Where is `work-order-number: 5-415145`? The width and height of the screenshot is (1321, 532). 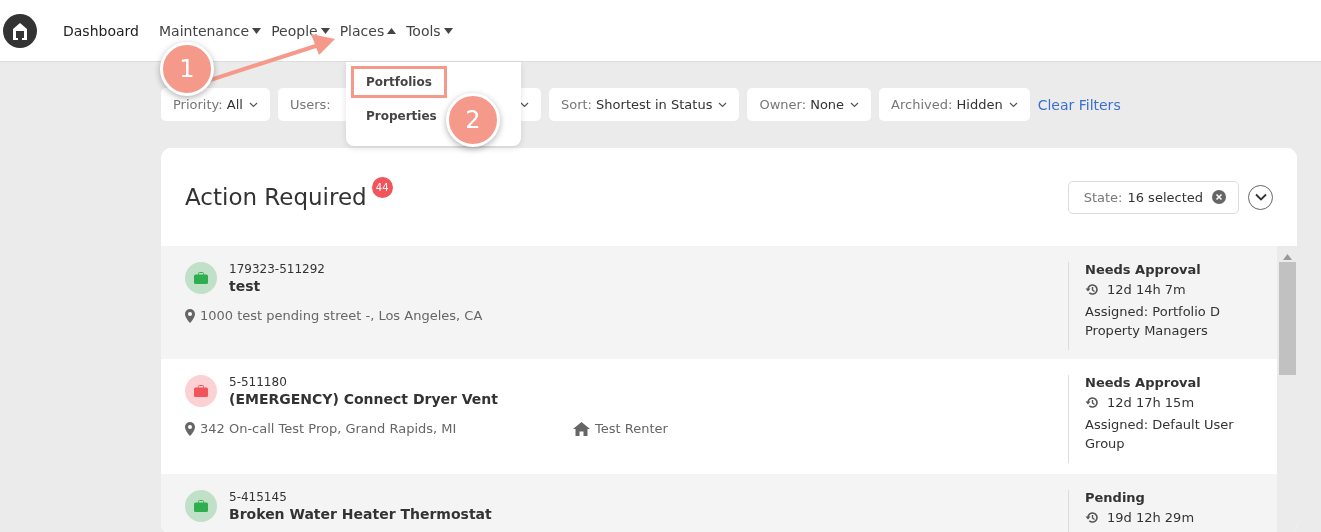
work-order-number: 5-415145 is located at coordinates (258, 497).